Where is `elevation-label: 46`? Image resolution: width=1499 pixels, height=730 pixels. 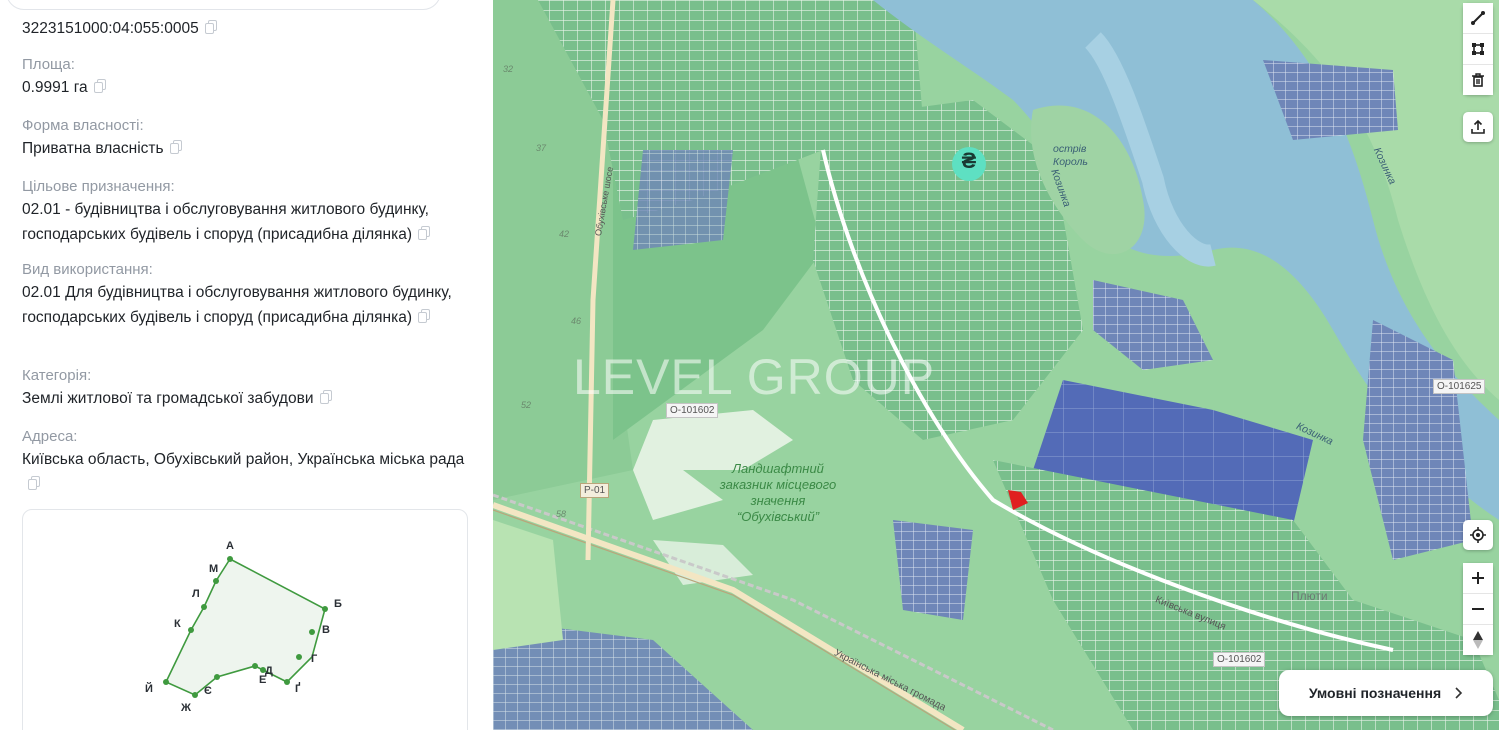 elevation-label: 46 is located at coordinates (576, 321).